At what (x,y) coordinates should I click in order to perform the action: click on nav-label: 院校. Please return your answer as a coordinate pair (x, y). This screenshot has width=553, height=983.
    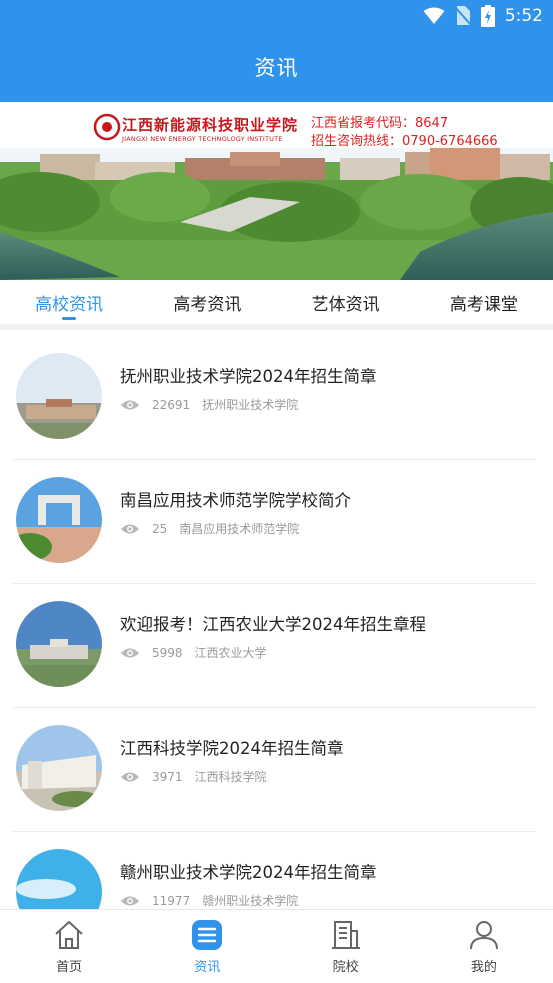
    Looking at the image, I should click on (345, 967).